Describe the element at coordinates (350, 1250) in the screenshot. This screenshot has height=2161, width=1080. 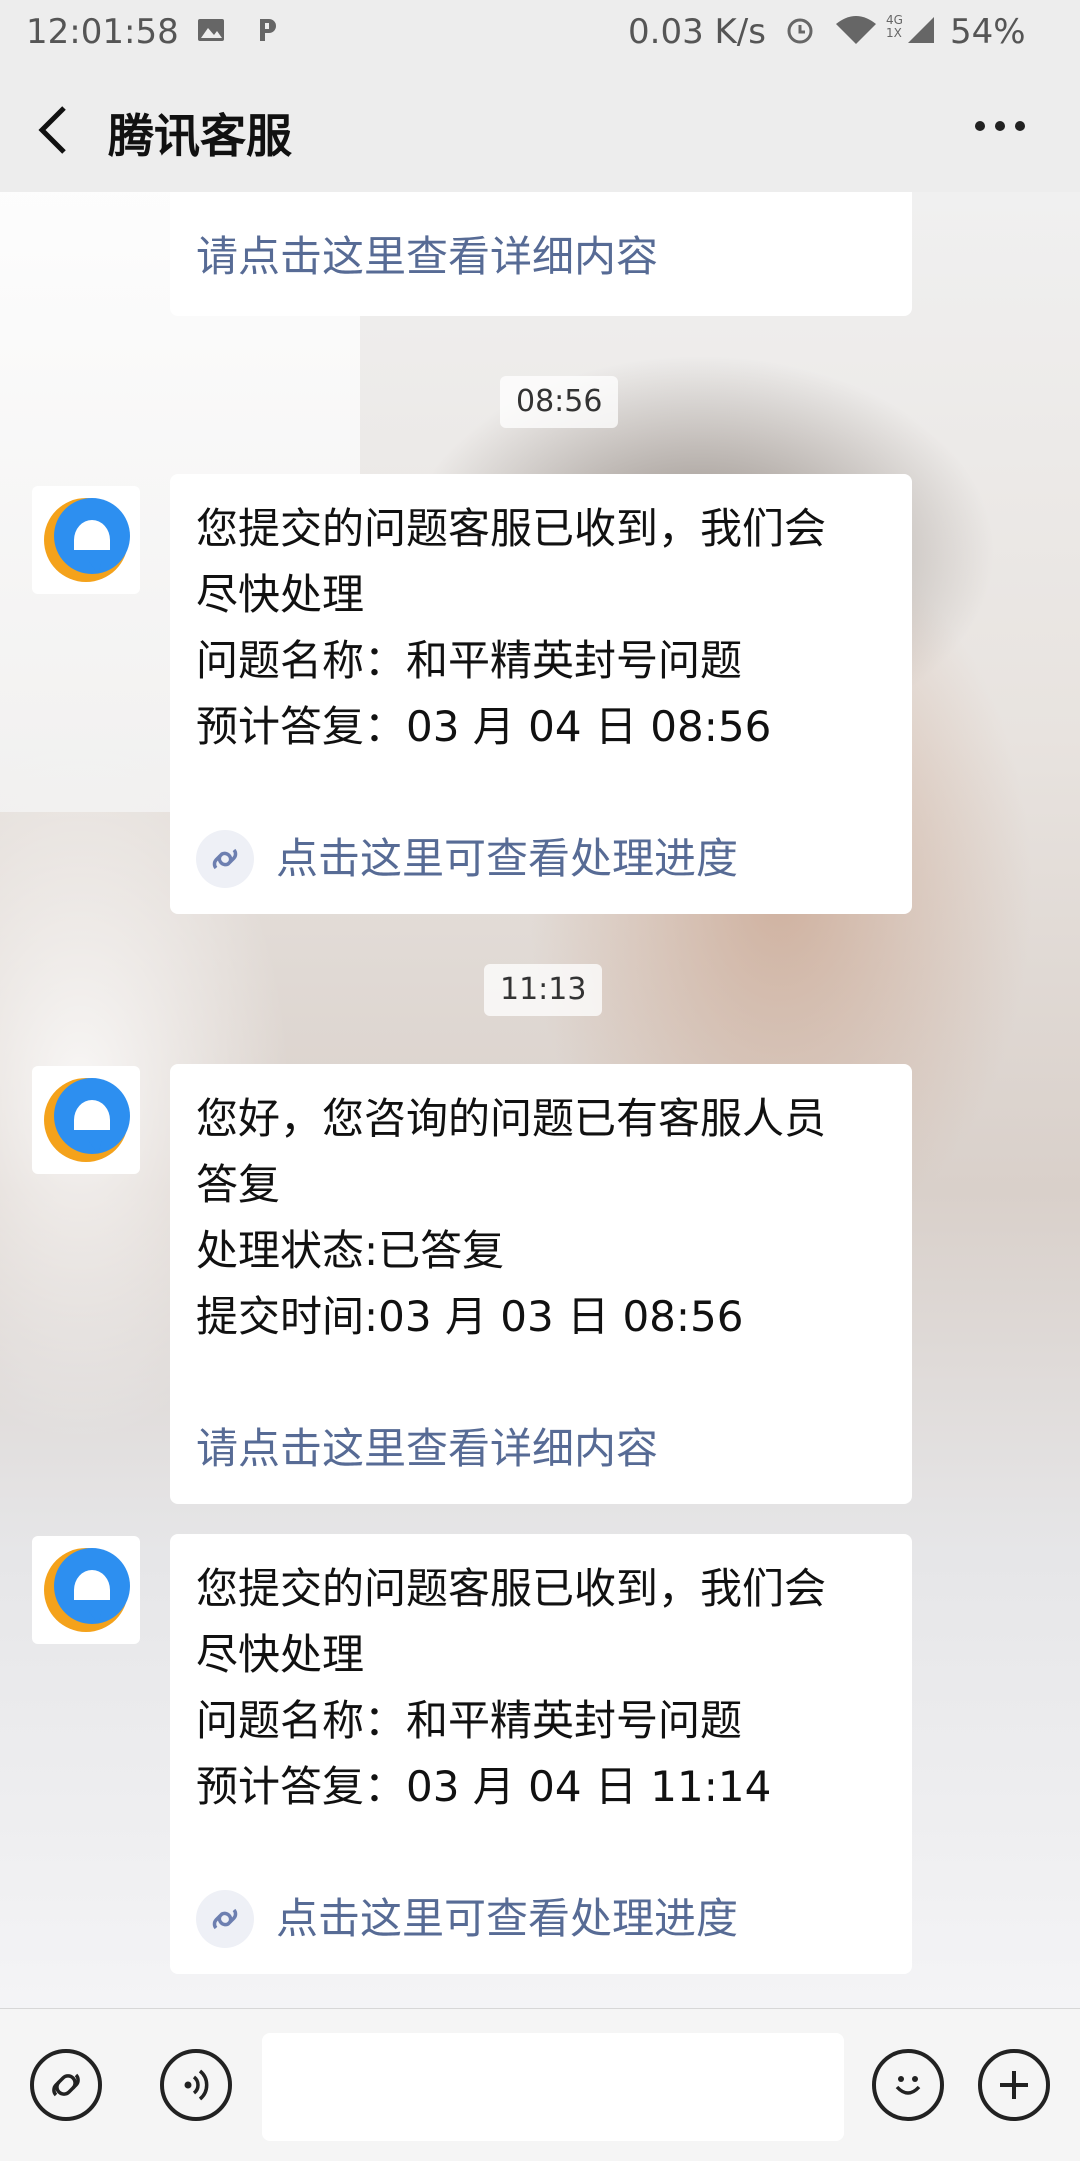
I see `message-line: 处理状态:已答复` at that location.